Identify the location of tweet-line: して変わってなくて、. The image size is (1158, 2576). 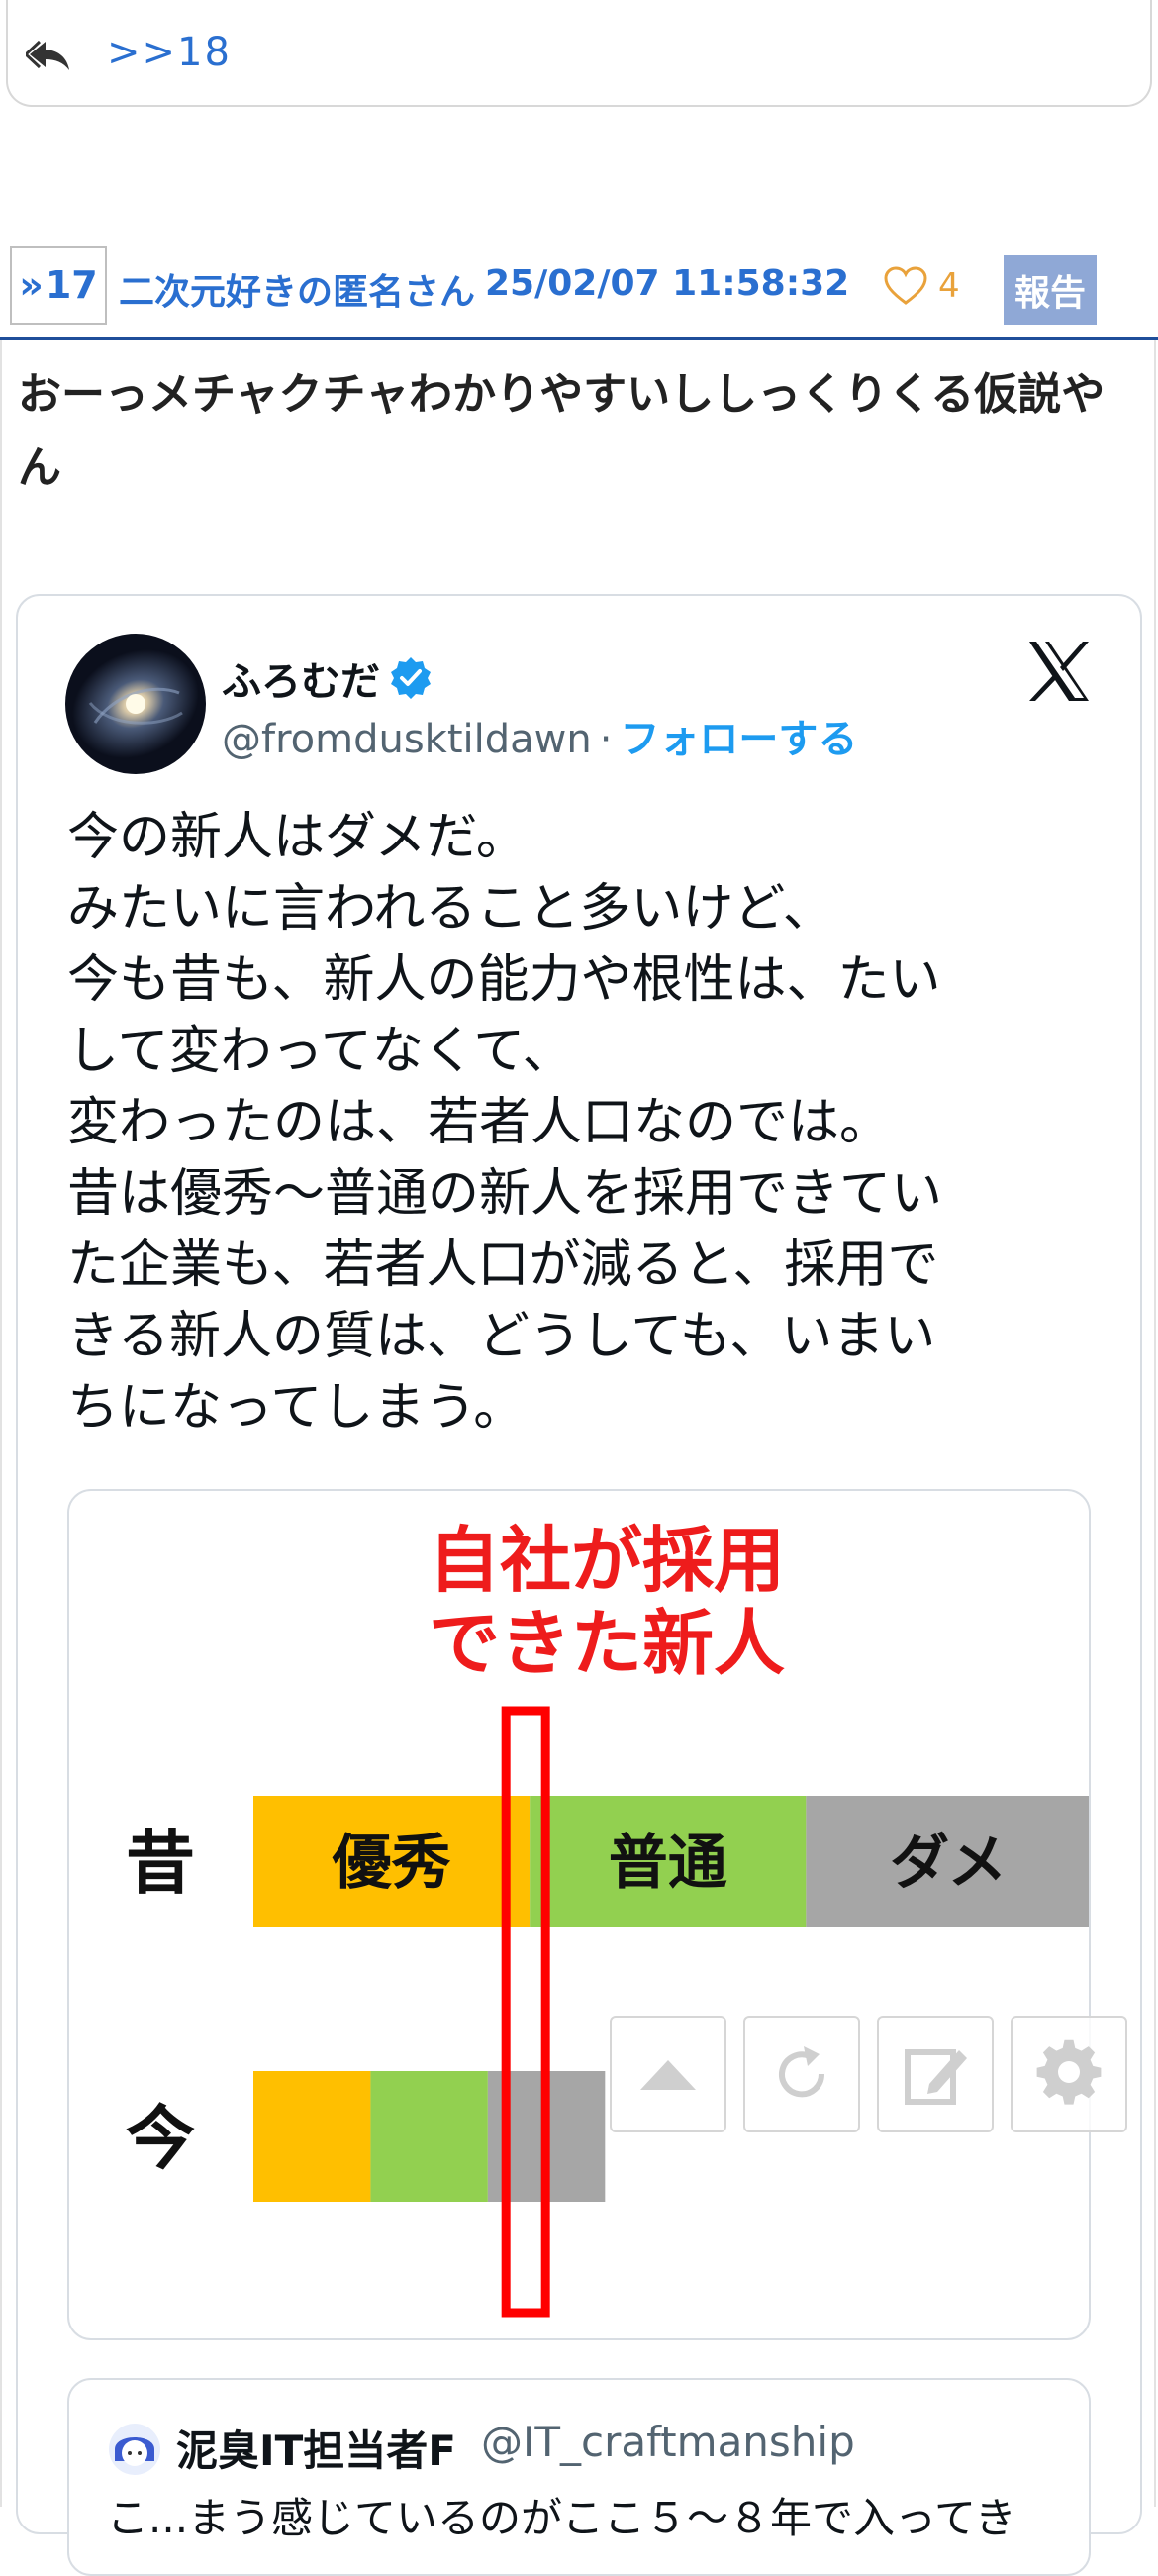
(320, 1051).